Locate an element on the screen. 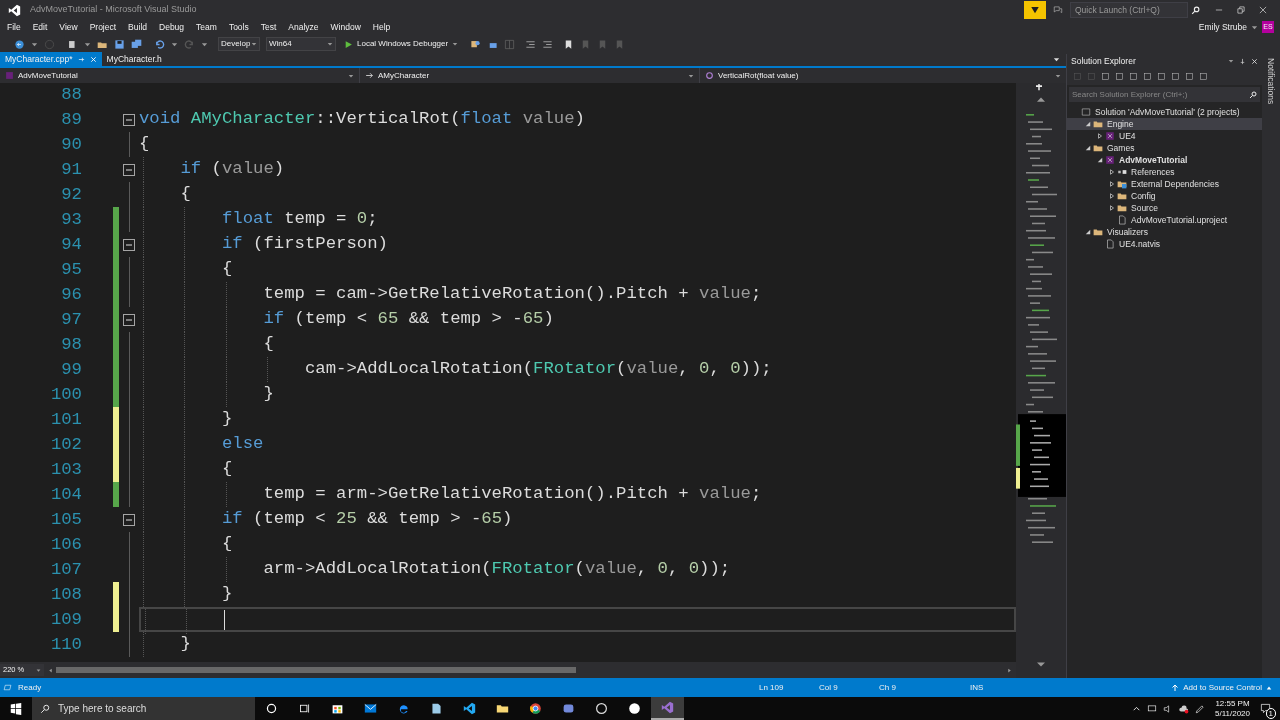 Image resolution: width=1280 pixels, height=720 pixels. feedback-icon is located at coordinates (1058, 10).